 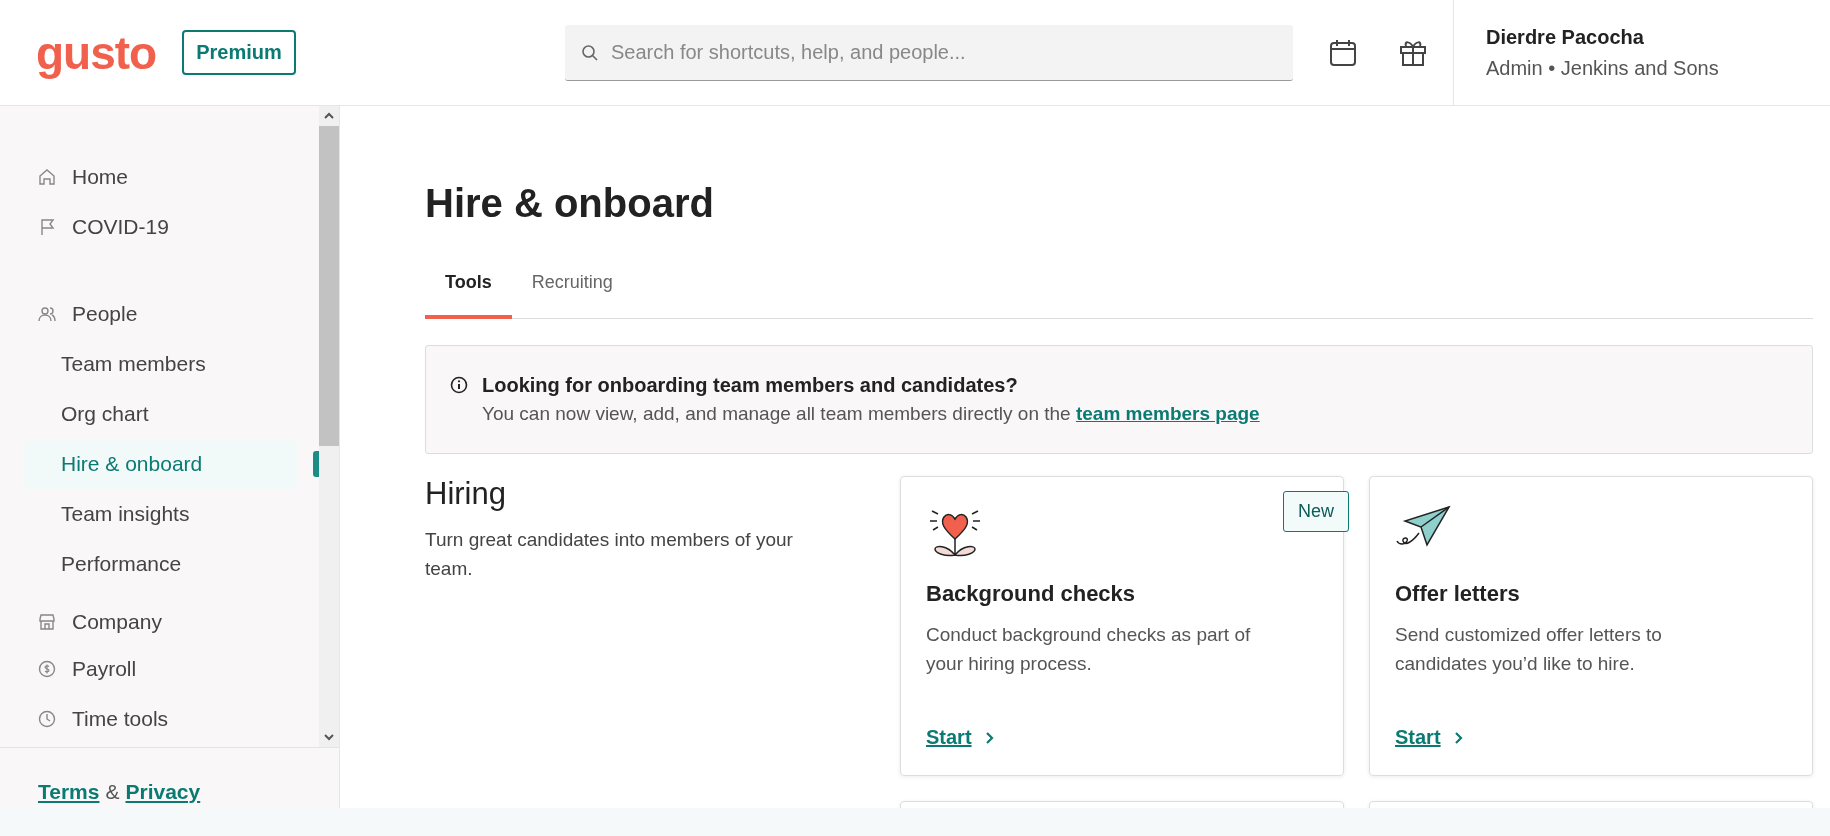 What do you see at coordinates (316, 464) in the screenshot?
I see `active-indicator` at bounding box center [316, 464].